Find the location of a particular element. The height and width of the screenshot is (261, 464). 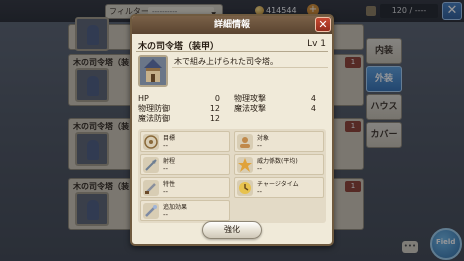

item-description: 木で組み上げられた司令塔。 is located at coordinates (226, 61).